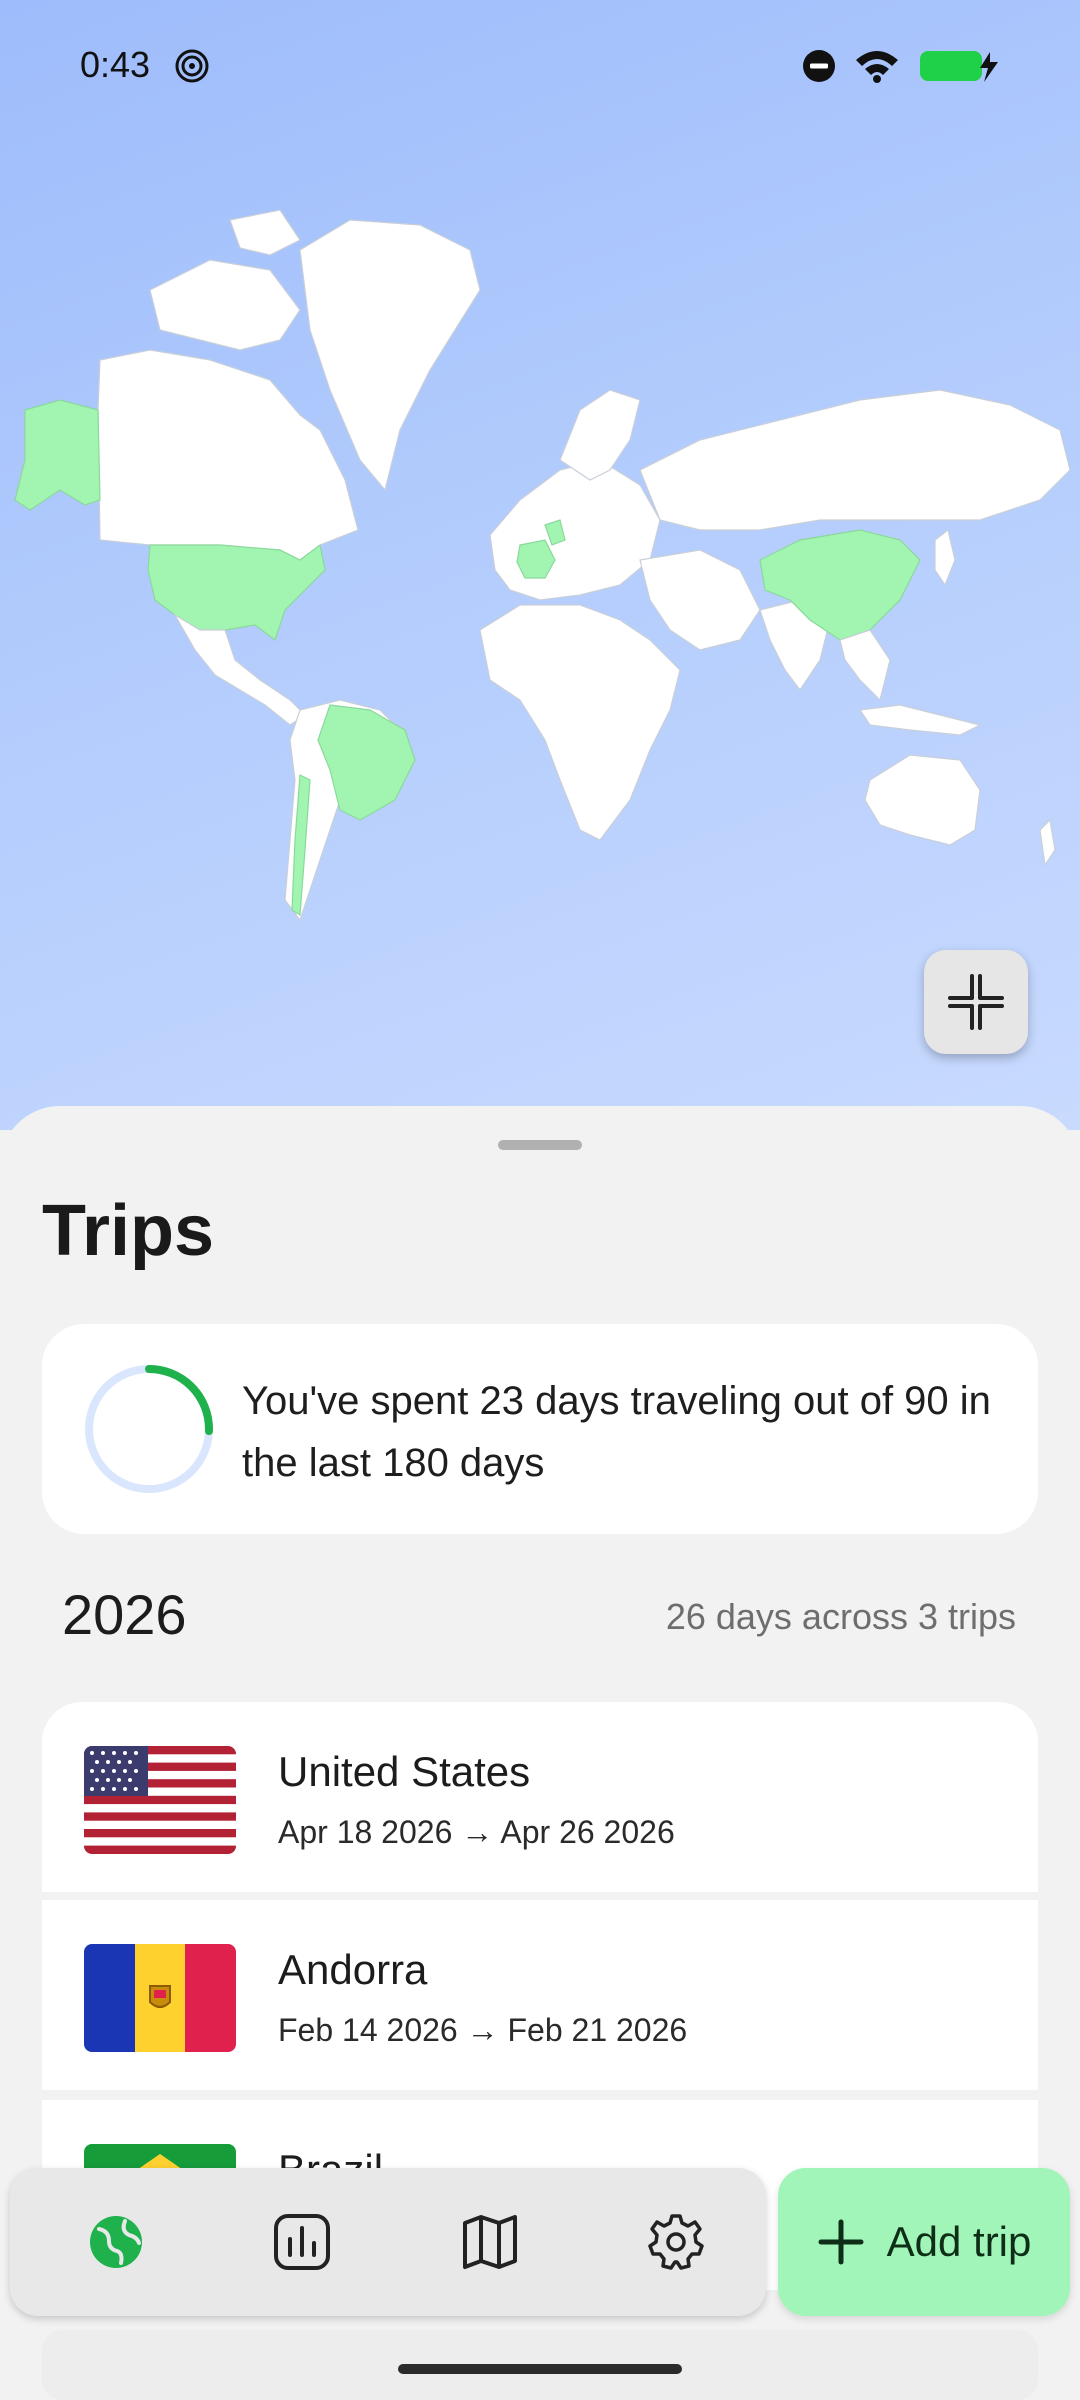 This screenshot has height=2400, width=1080. I want to click on nav-item-globe, so click(116, 2242).